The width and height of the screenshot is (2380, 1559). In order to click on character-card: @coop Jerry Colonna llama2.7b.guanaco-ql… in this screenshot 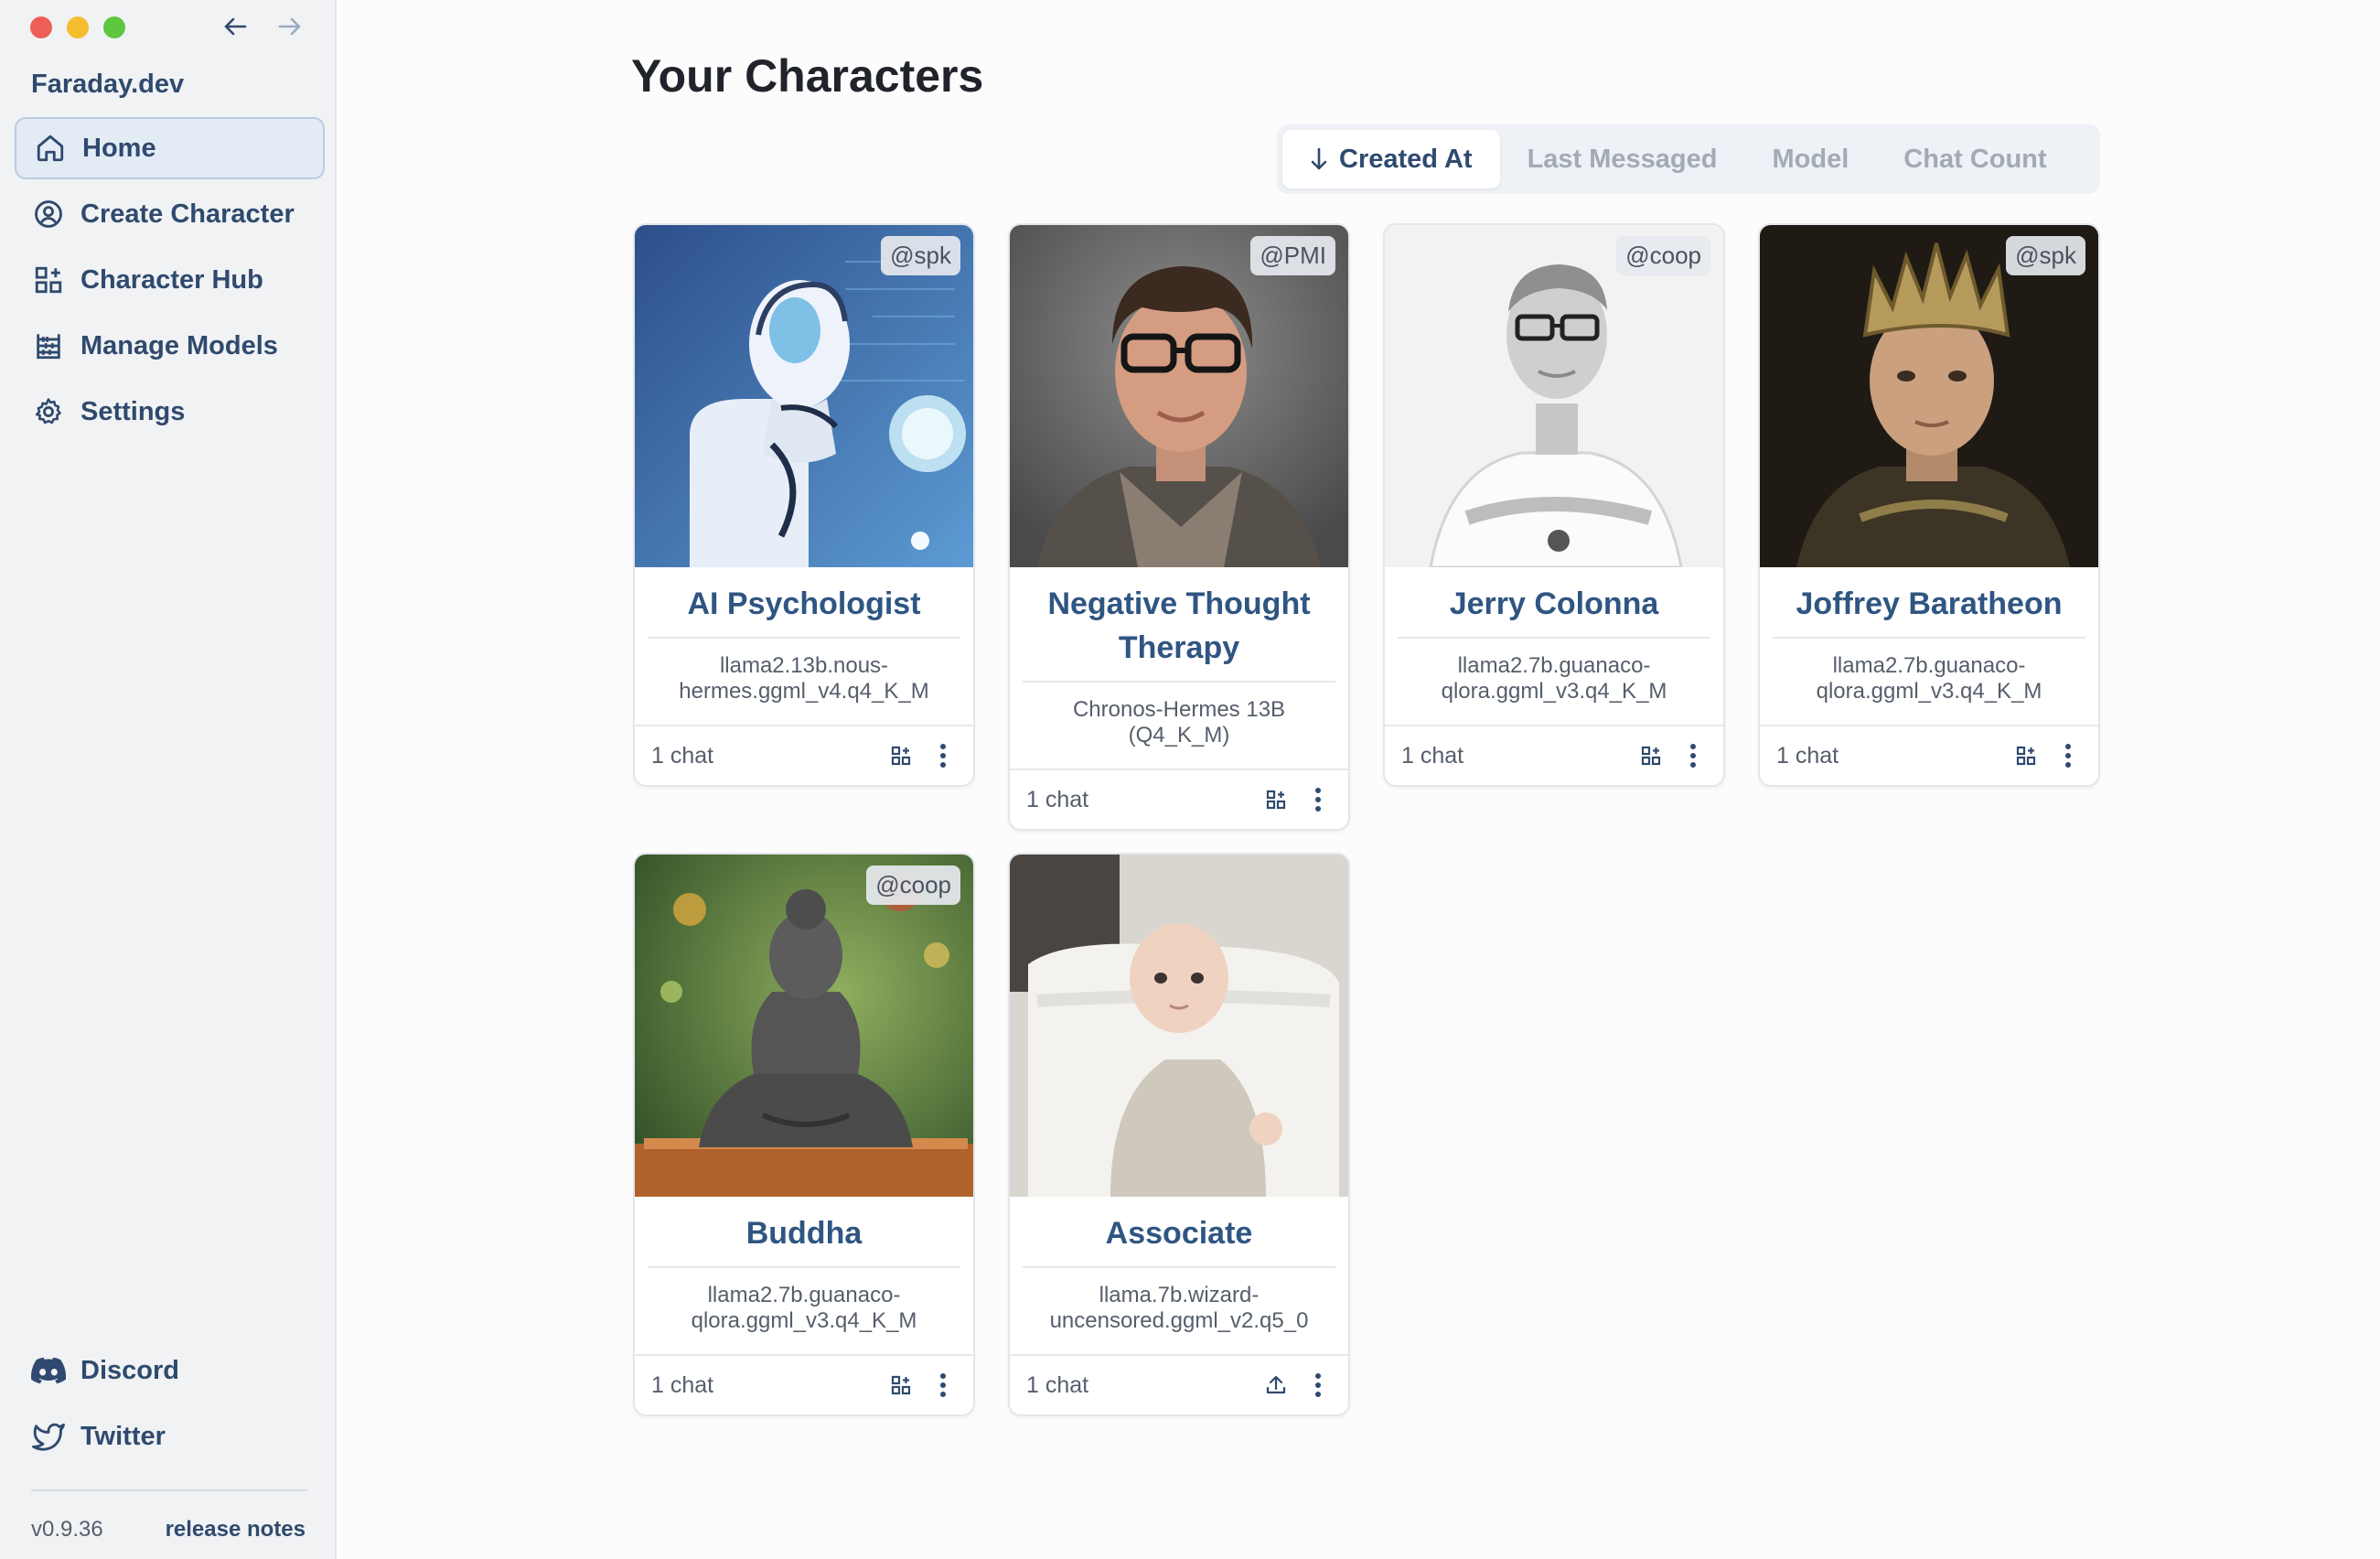, I will do `click(1554, 505)`.